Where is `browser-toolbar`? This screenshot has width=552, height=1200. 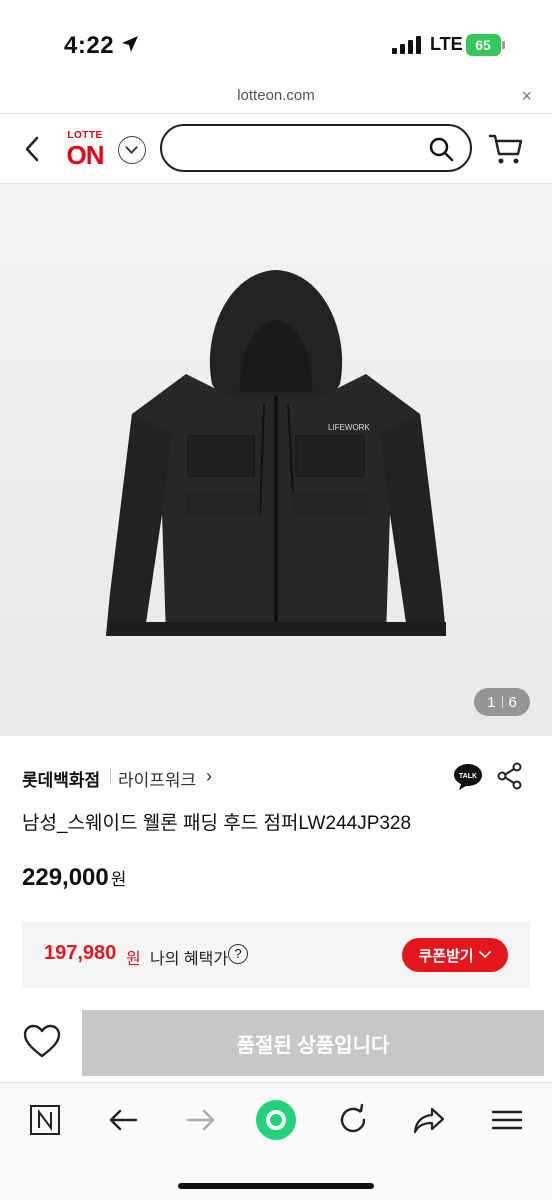 browser-toolbar is located at coordinates (276, 1141).